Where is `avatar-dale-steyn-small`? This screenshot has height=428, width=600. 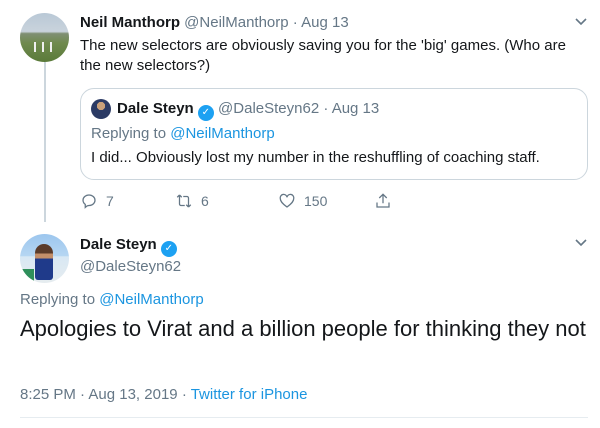 avatar-dale-steyn-small is located at coordinates (101, 109).